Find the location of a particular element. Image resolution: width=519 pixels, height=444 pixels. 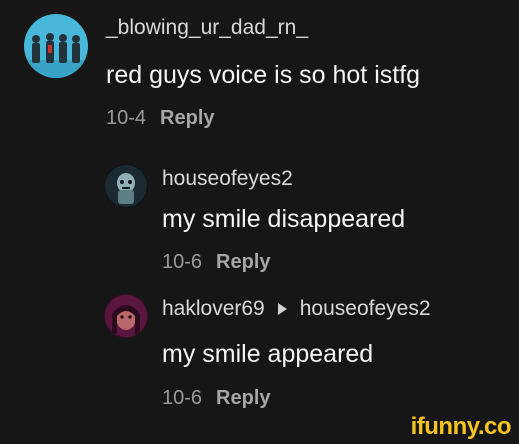

comment-date: 10-4 is located at coordinates (126, 118).